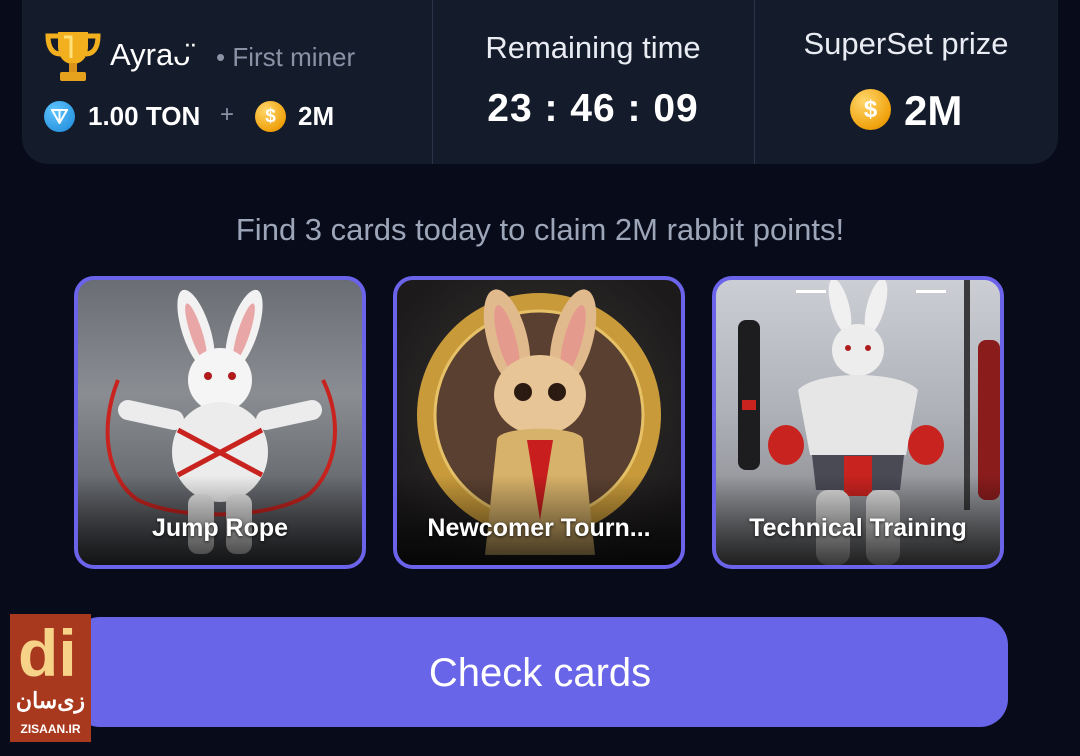  What do you see at coordinates (50, 700) in the screenshot?
I see `watermark-fa-text: زی‌سان` at bounding box center [50, 700].